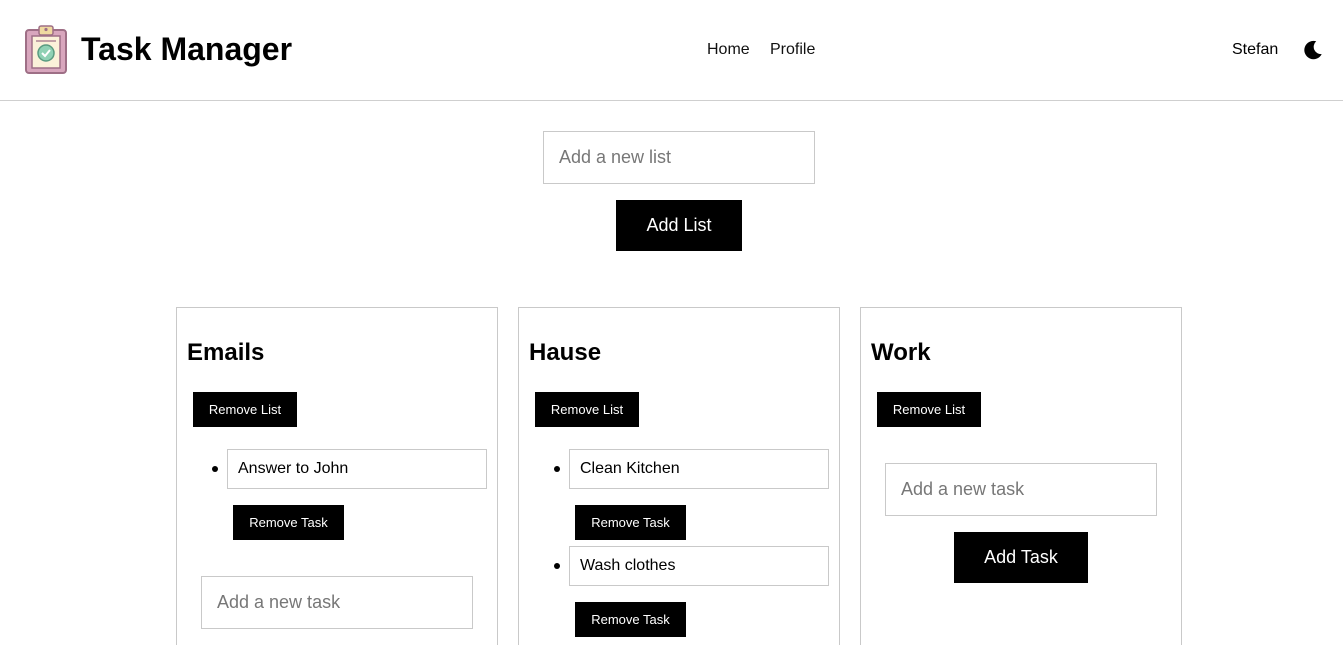 This screenshot has height=645, width=1343. What do you see at coordinates (1255, 49) in the screenshot?
I see `user-name: Stefan` at bounding box center [1255, 49].